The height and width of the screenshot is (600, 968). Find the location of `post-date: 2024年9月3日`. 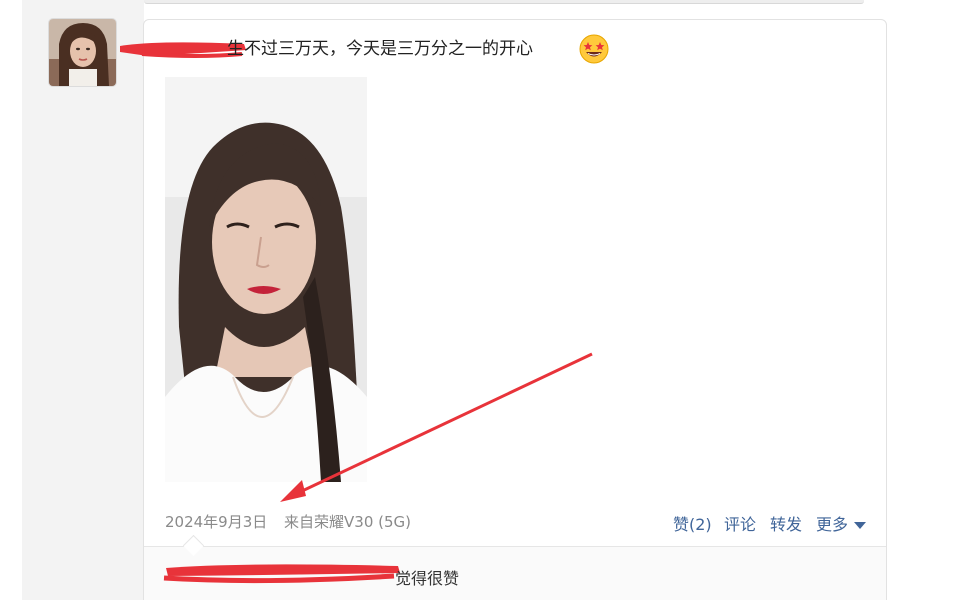

post-date: 2024年9月3日 is located at coordinates (216, 522).